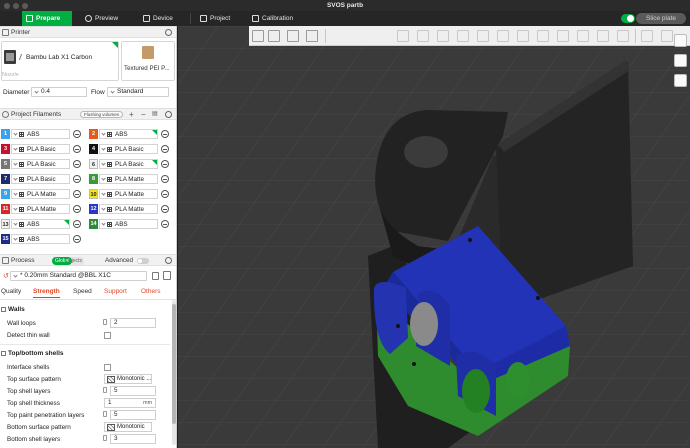  I want to click on filament-slot: 5 PLA Basic, so click(42, 164).